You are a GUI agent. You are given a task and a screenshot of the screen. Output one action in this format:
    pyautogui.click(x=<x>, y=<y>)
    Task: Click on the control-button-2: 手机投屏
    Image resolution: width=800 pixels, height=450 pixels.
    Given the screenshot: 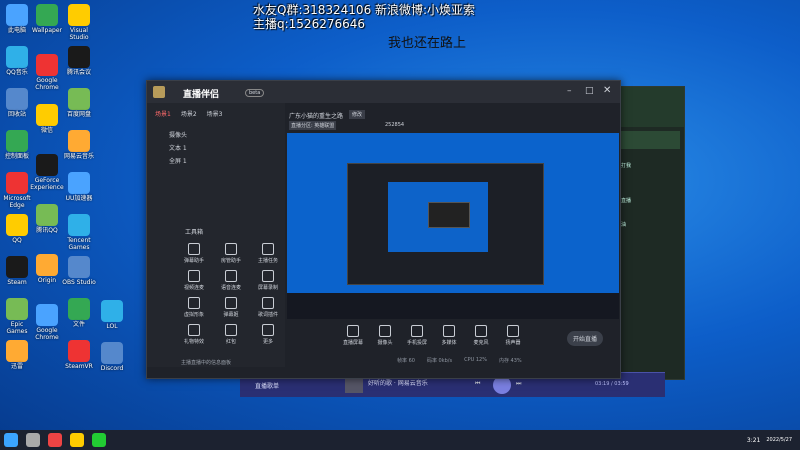 What is the action you would take?
    pyautogui.click(x=417, y=335)
    